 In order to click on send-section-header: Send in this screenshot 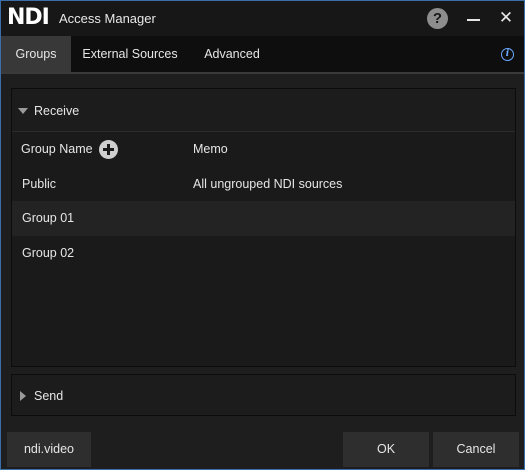, I will do `click(263, 395)`.